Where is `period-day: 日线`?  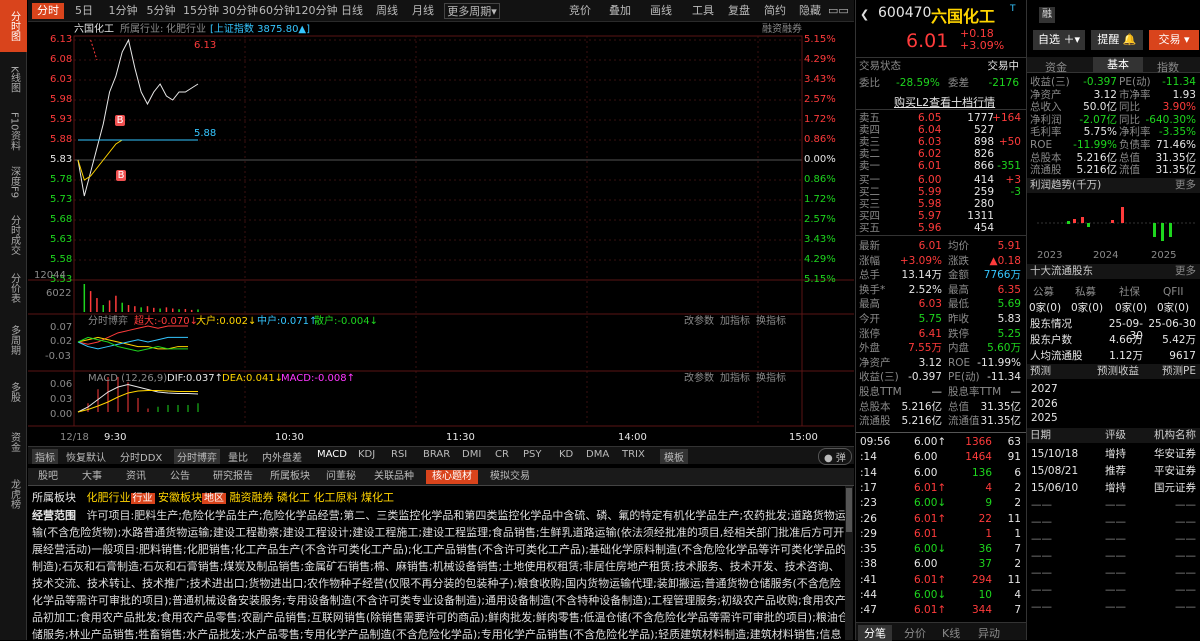 period-day: 日线 is located at coordinates (352, 11).